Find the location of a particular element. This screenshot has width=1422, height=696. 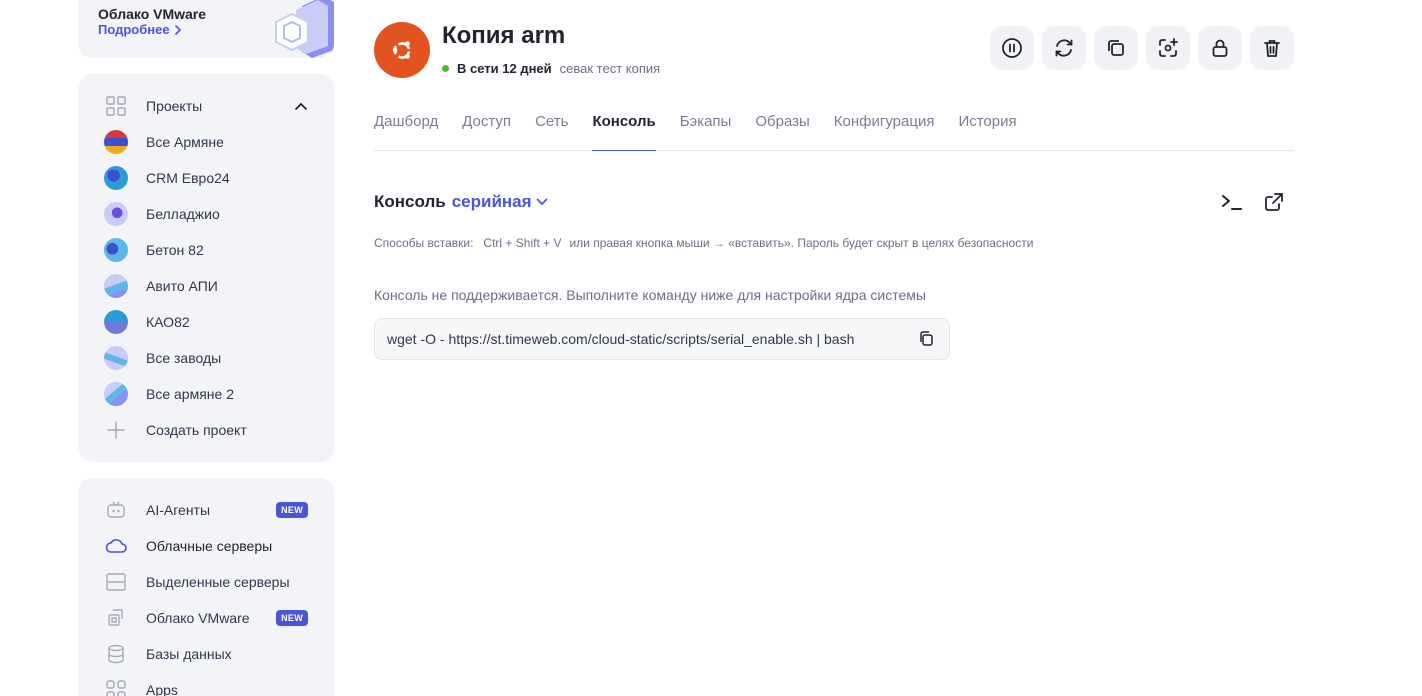

tab-configuration: Конфигурация is located at coordinates (884, 129).